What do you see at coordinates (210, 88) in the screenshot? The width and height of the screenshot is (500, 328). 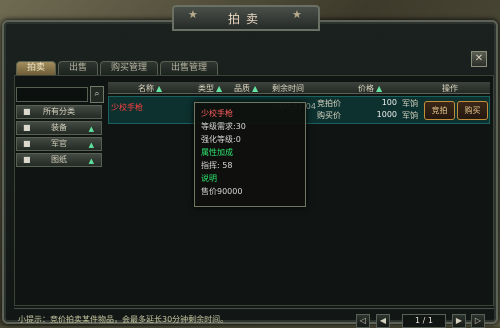 I see `column-header-type: 类型 ▲` at bounding box center [210, 88].